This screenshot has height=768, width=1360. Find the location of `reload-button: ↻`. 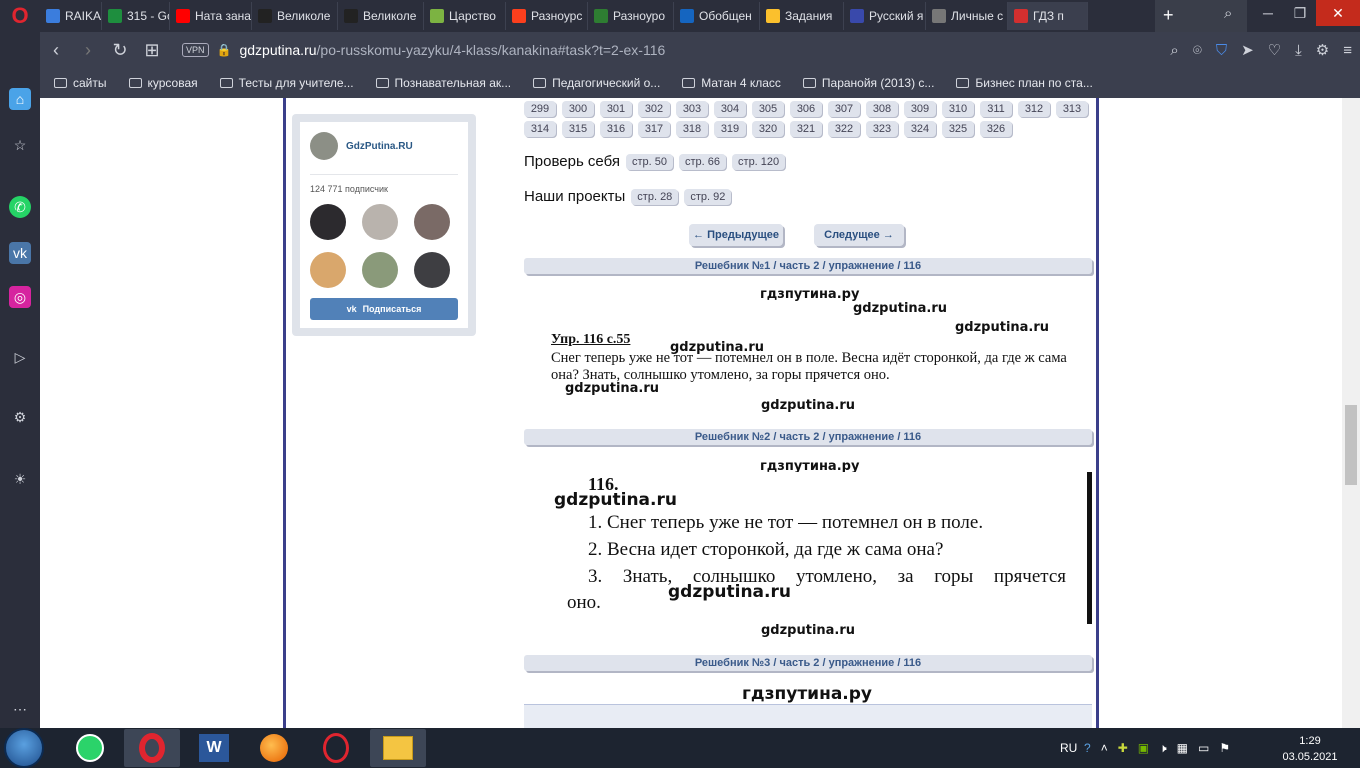

reload-button: ↻ is located at coordinates (120, 50).